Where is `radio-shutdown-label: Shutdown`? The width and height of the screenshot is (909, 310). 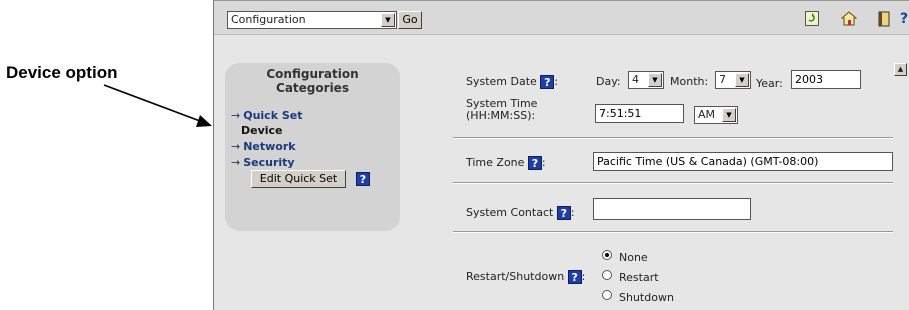 radio-shutdown-label: Shutdown is located at coordinates (646, 297).